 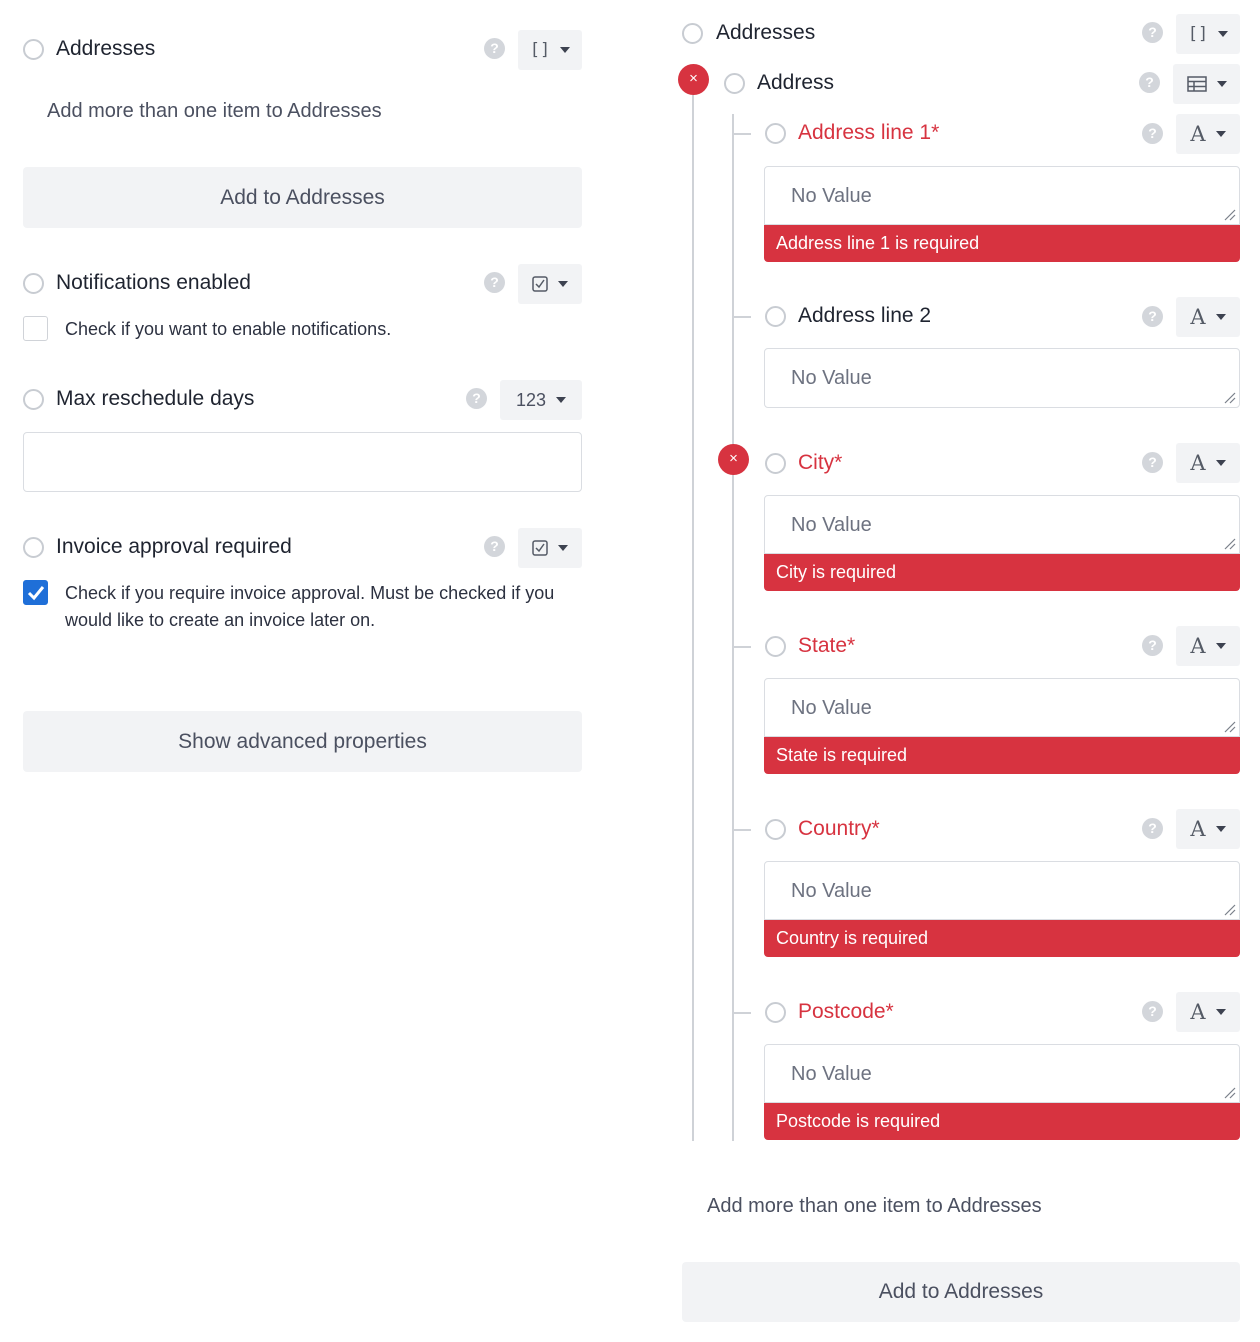 I want to click on address-line1-radio, so click(x=775, y=133).